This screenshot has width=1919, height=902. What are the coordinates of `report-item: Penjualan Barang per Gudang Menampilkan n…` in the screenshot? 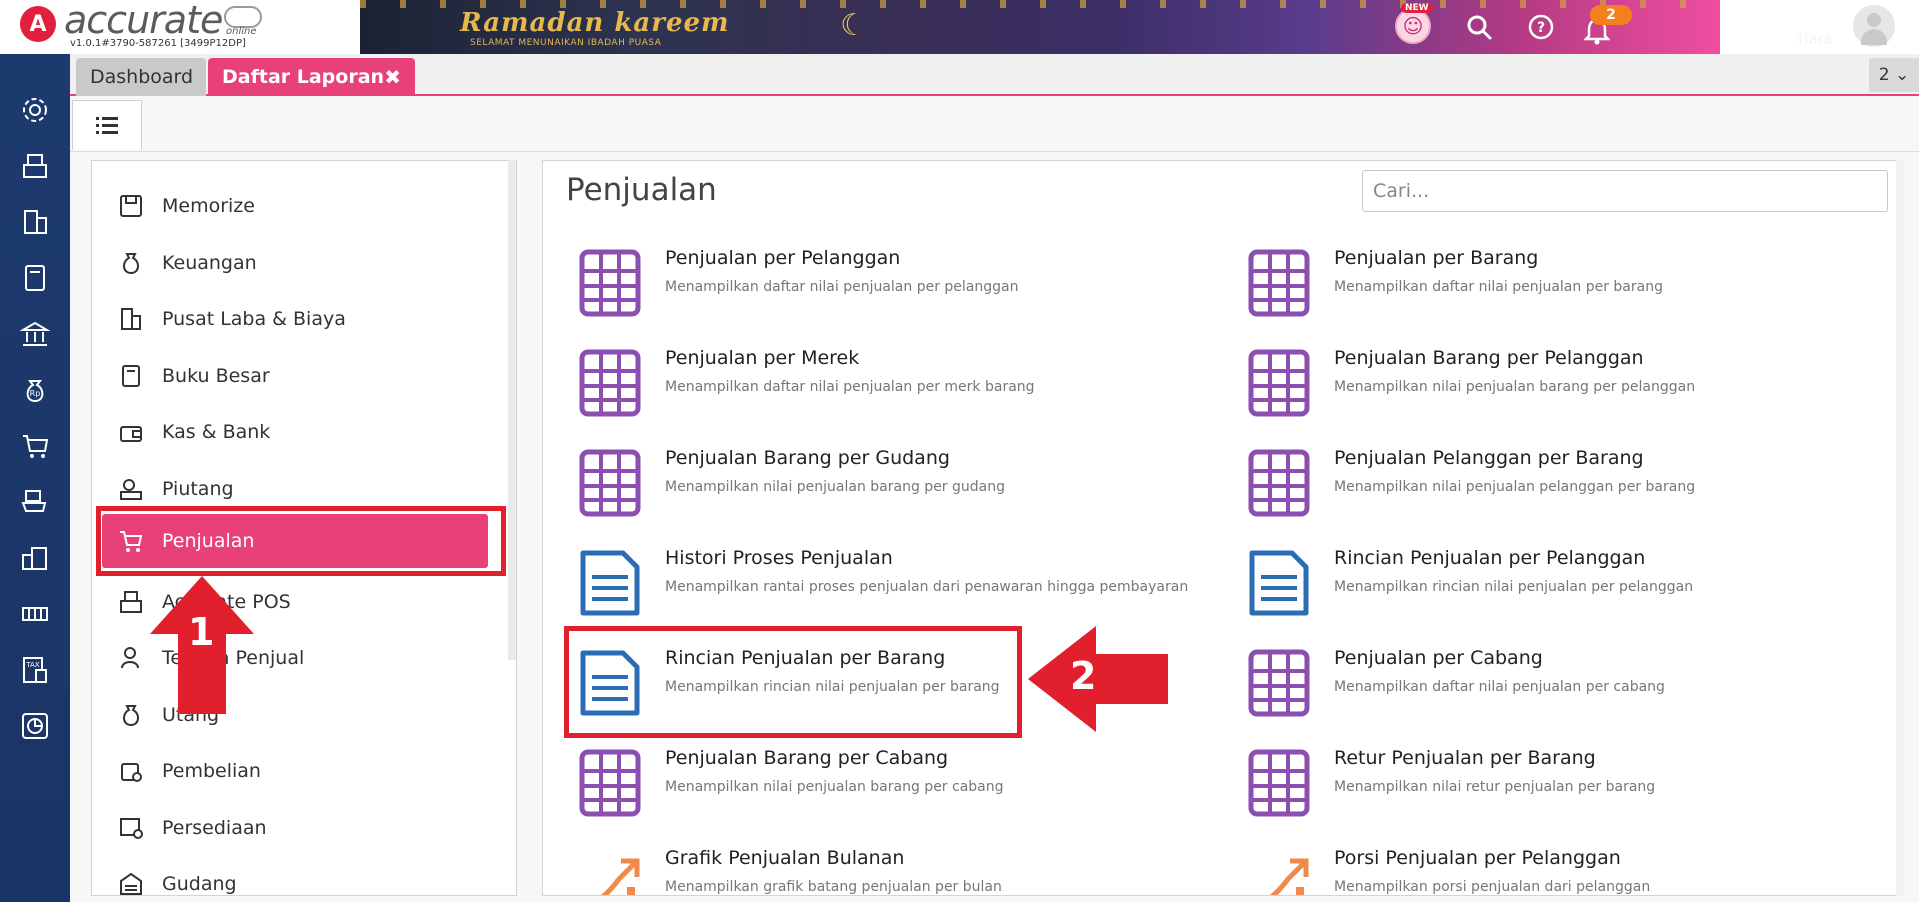 It's located at (839, 490).